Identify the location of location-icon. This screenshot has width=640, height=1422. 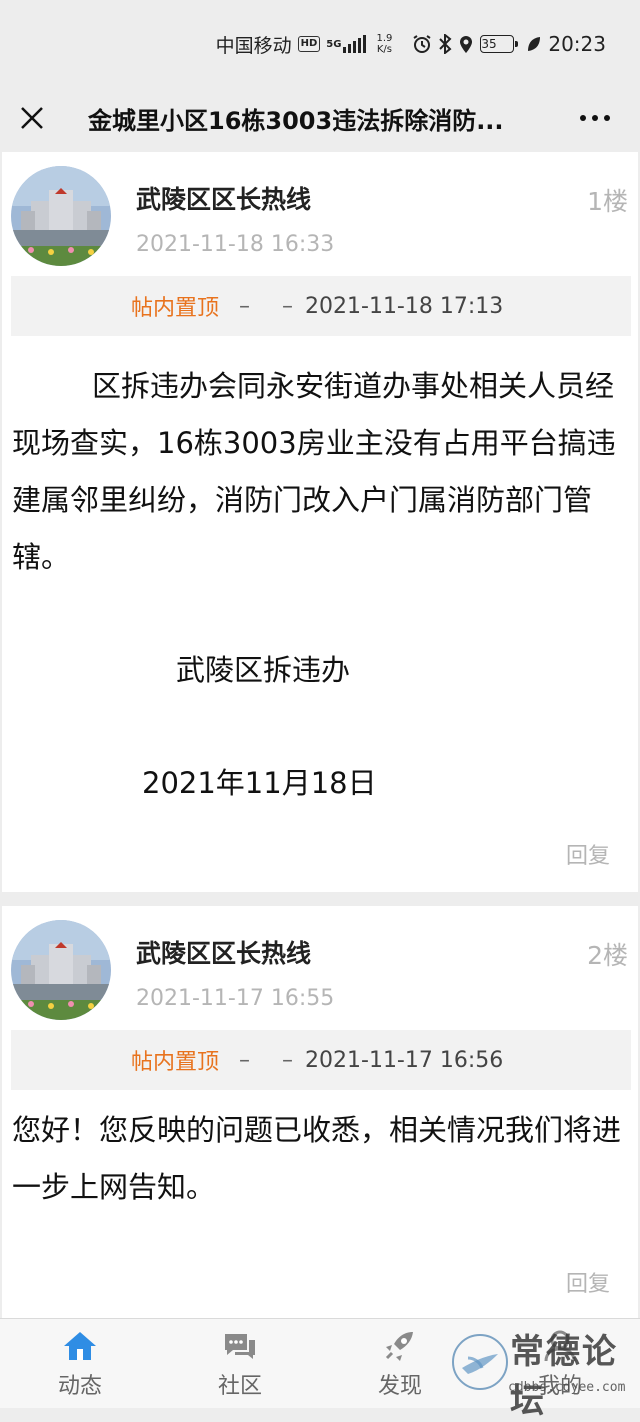
(466, 44).